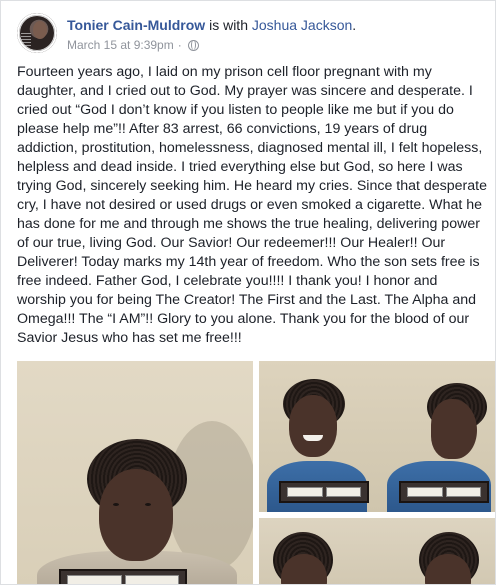 The image size is (496, 585). Describe the element at coordinates (377, 436) in the screenshot. I see `photo-mugshot-front-side-pair` at that location.